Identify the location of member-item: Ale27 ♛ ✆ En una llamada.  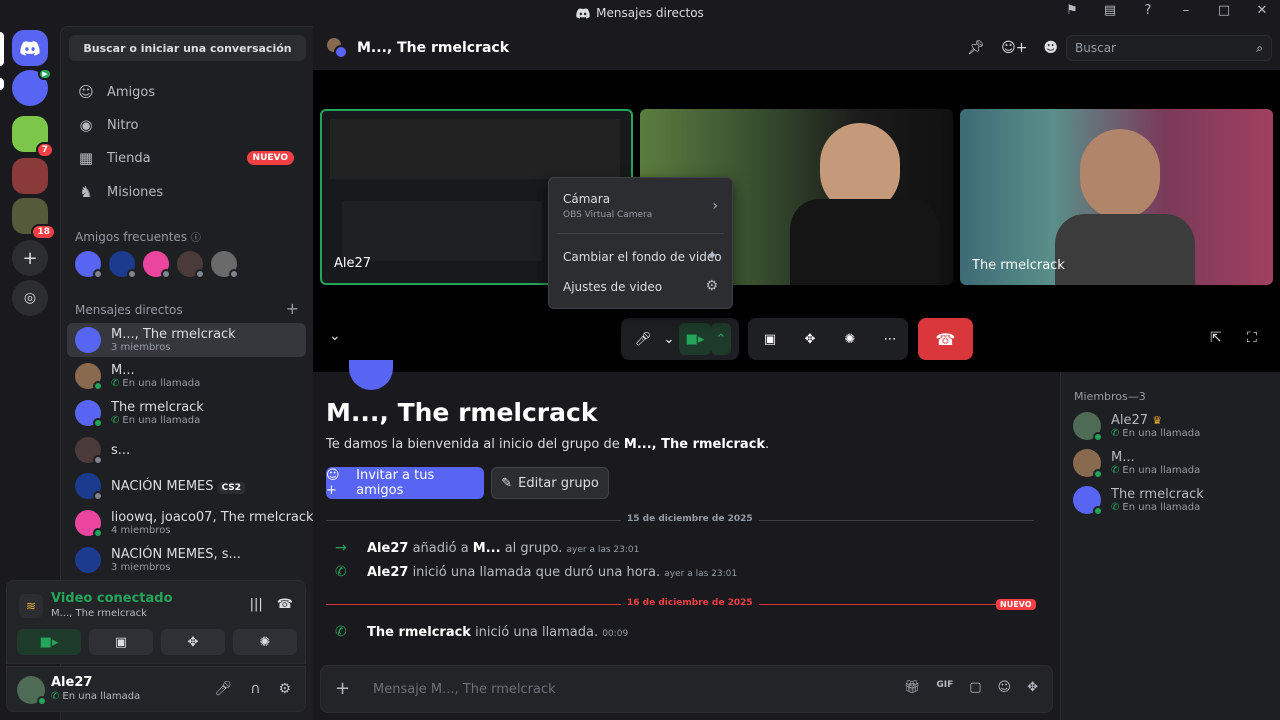
(1136, 427).